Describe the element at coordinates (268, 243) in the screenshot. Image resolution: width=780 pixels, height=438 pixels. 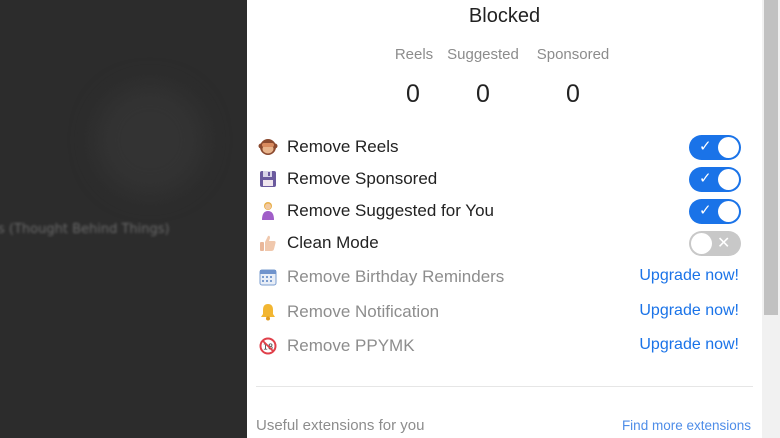
I see `thumbs-up-icon` at that location.